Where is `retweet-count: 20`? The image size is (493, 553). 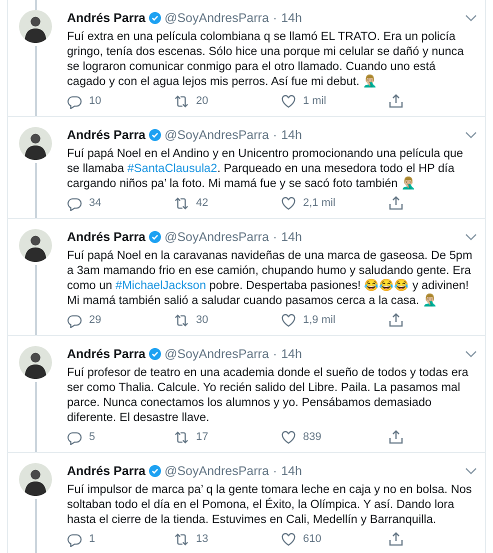
retweet-count: 20 is located at coordinates (202, 101).